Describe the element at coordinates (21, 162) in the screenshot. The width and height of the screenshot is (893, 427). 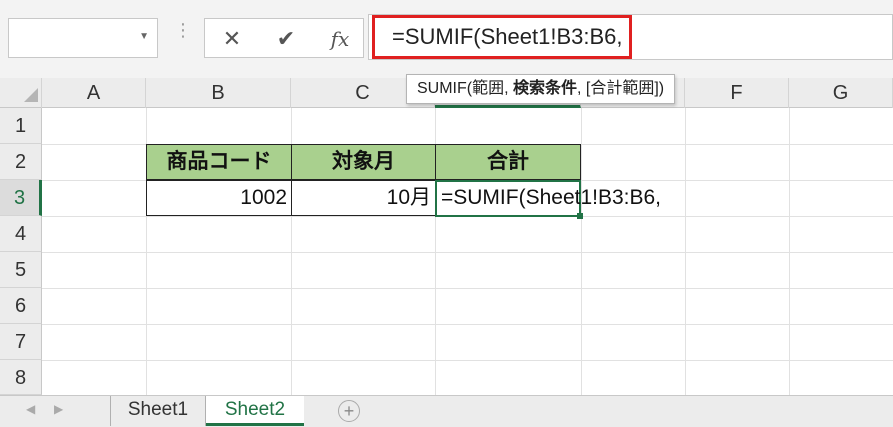
I see `row-header-2: 2` at that location.